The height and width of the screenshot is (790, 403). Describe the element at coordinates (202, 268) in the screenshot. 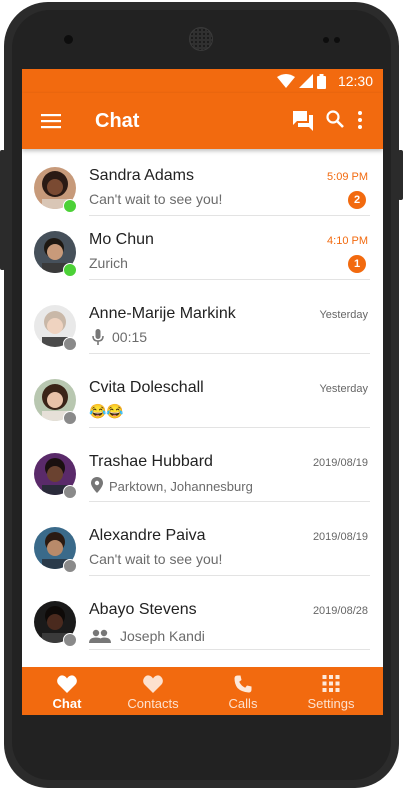

I see `chat-row-mo-chun: Mo Chun Zurich 4:10 PM 1` at that location.